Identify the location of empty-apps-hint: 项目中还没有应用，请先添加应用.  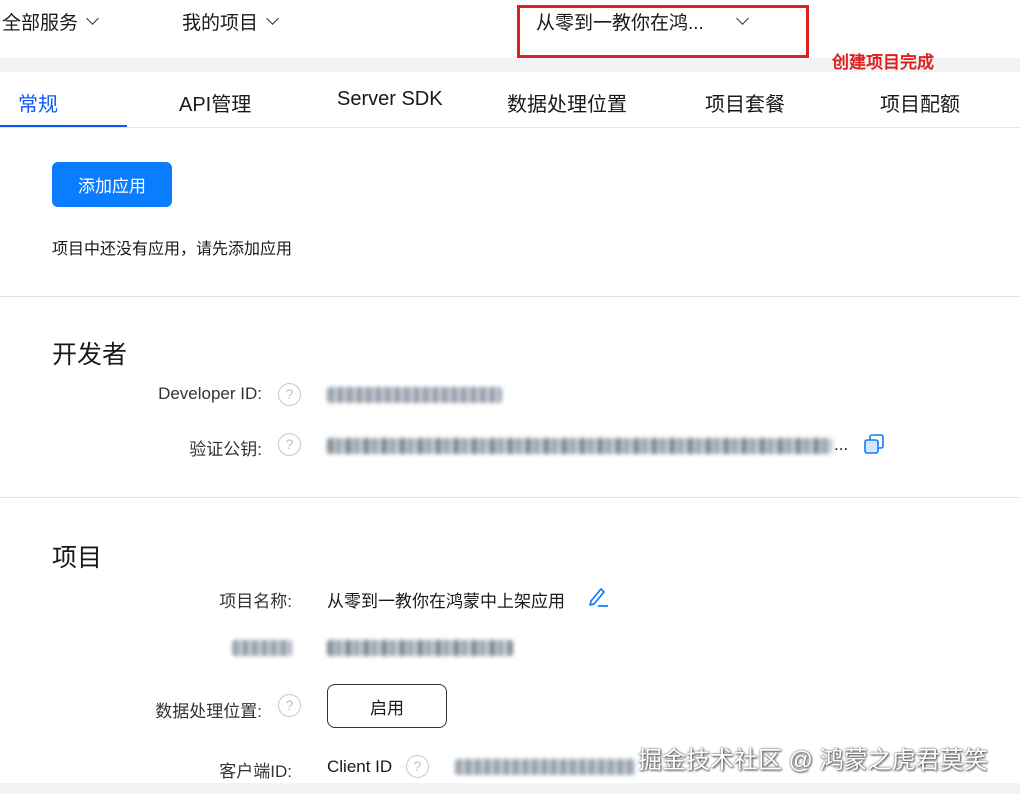
(172, 249).